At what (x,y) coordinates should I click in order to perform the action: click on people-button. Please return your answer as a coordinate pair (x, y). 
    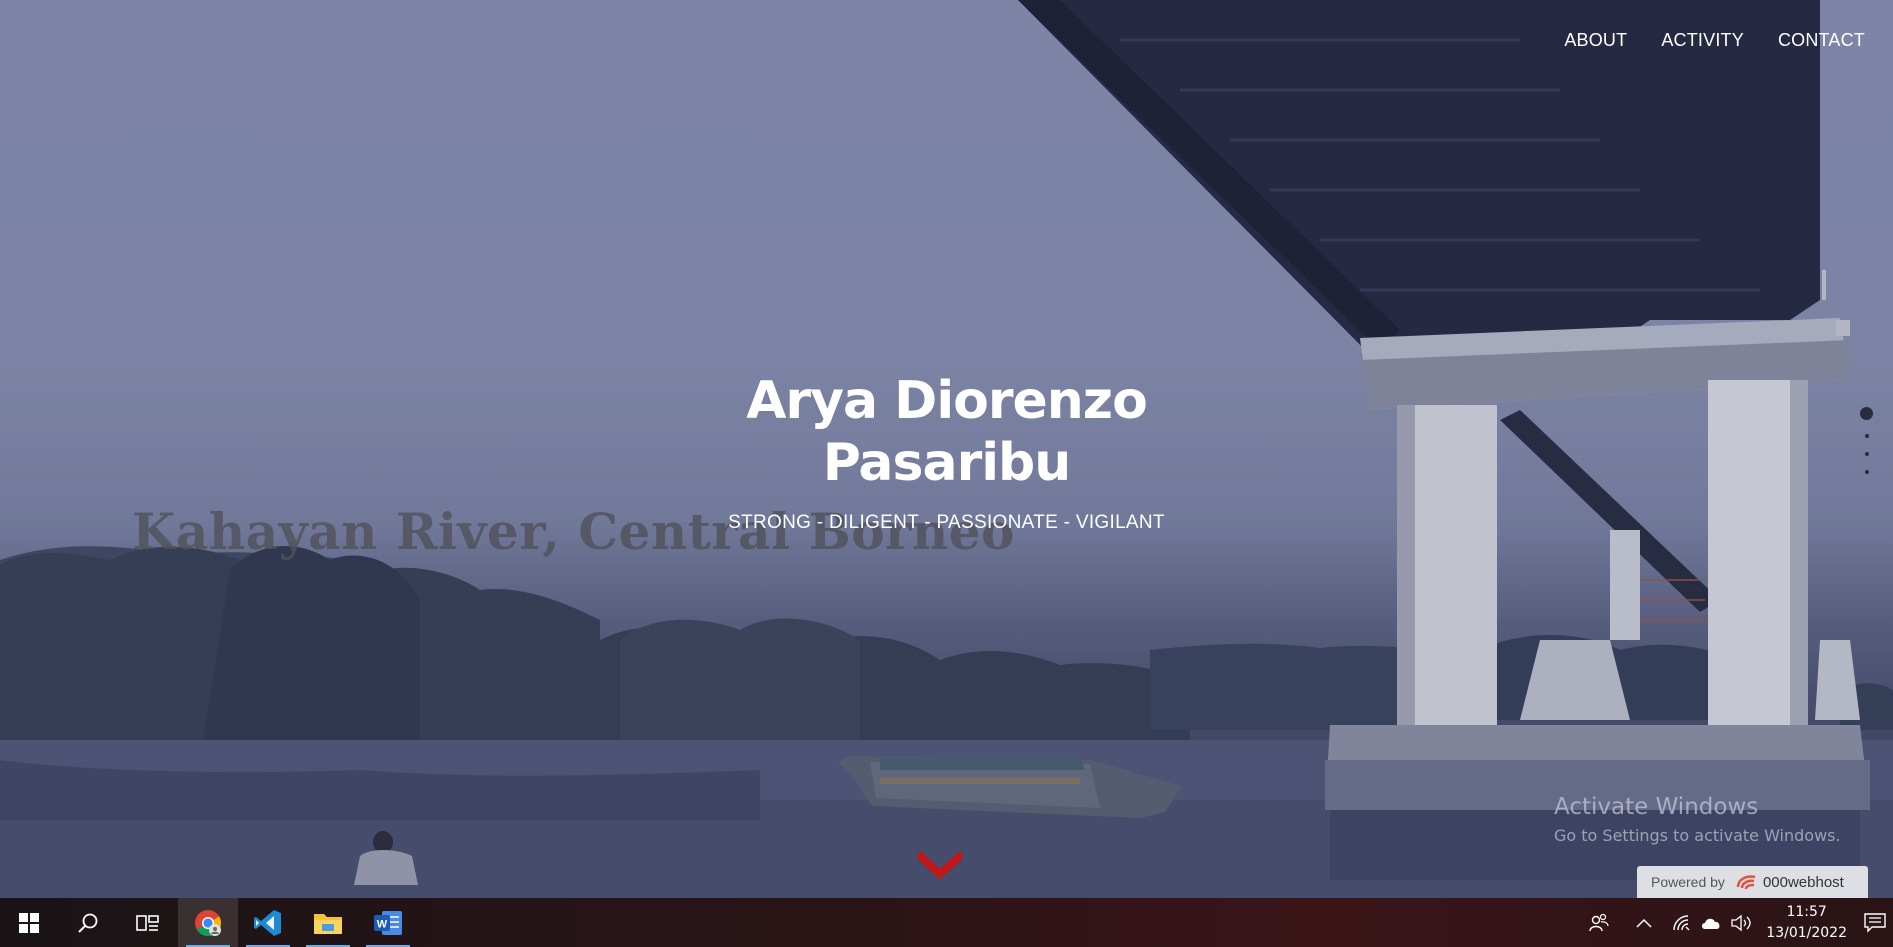
    Looking at the image, I should click on (1599, 922).